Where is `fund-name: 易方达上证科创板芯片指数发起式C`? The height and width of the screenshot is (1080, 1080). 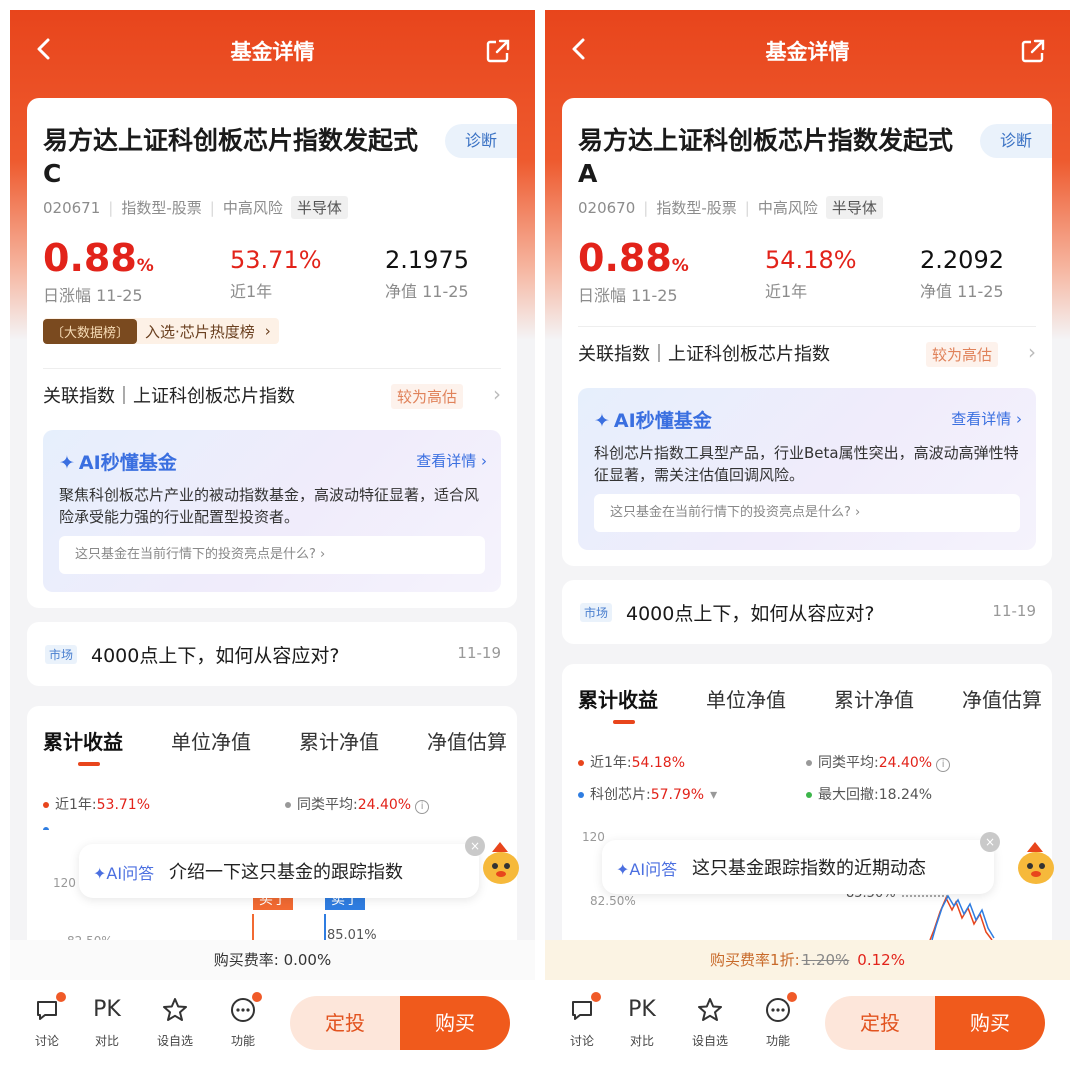 fund-name: 易方达上证科创板芯片指数发起式C is located at coordinates (231, 157).